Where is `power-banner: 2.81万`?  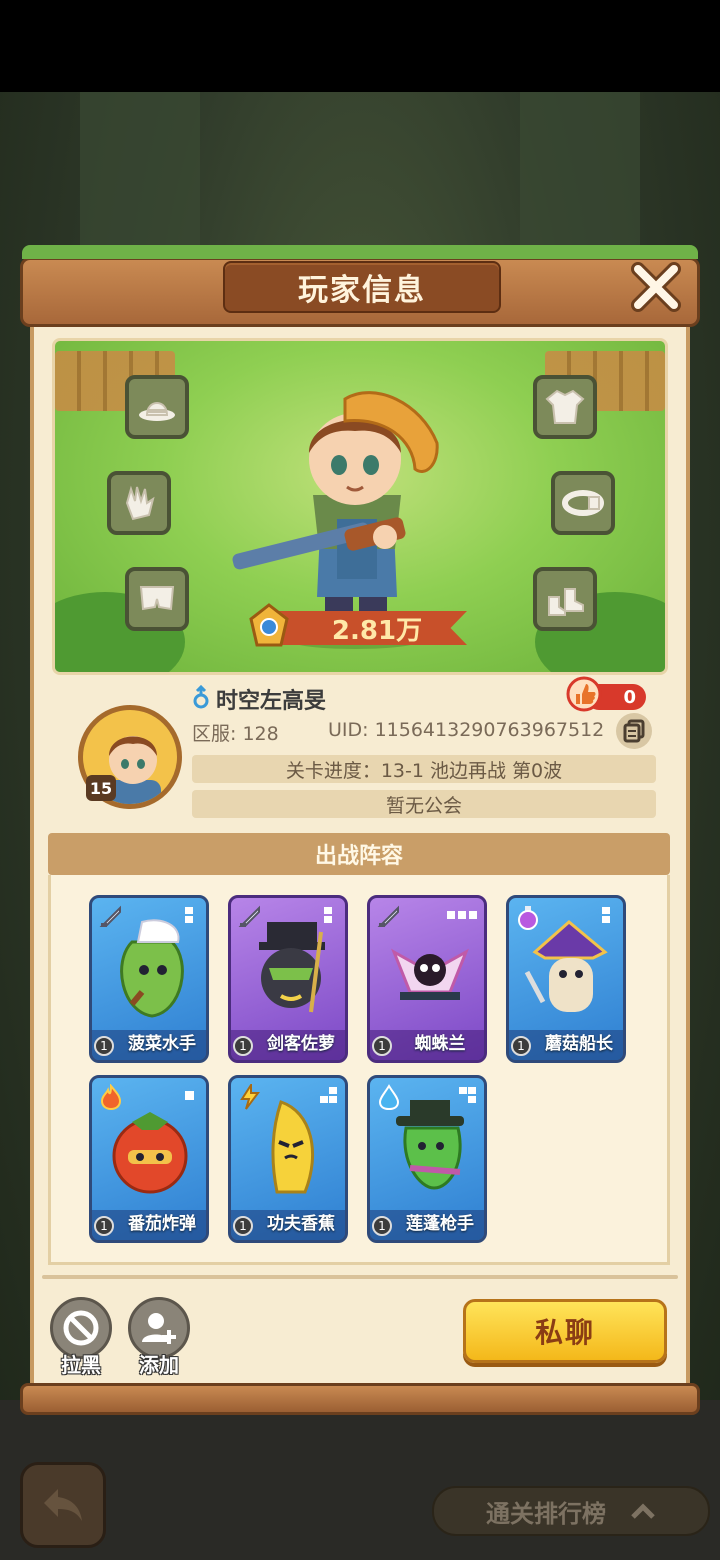
power-banner: 2.81万 is located at coordinates (360, 626).